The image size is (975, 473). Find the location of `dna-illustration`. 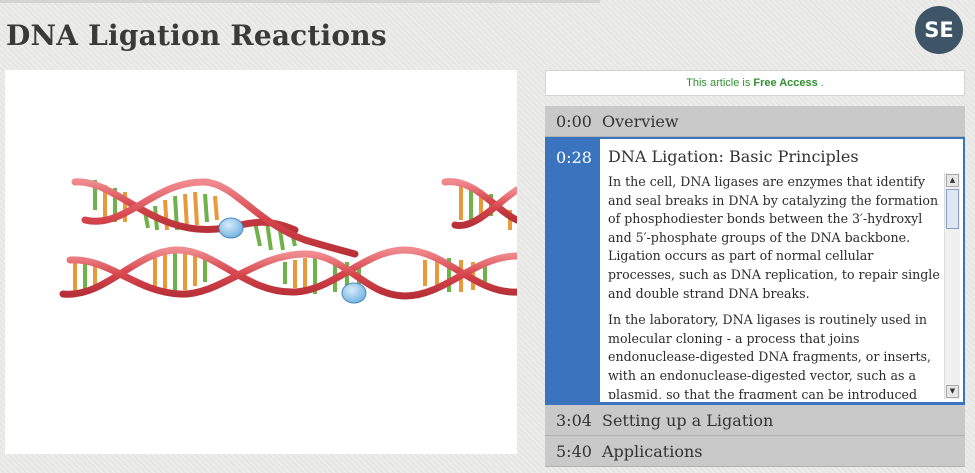

dna-illustration is located at coordinates (288, 241).